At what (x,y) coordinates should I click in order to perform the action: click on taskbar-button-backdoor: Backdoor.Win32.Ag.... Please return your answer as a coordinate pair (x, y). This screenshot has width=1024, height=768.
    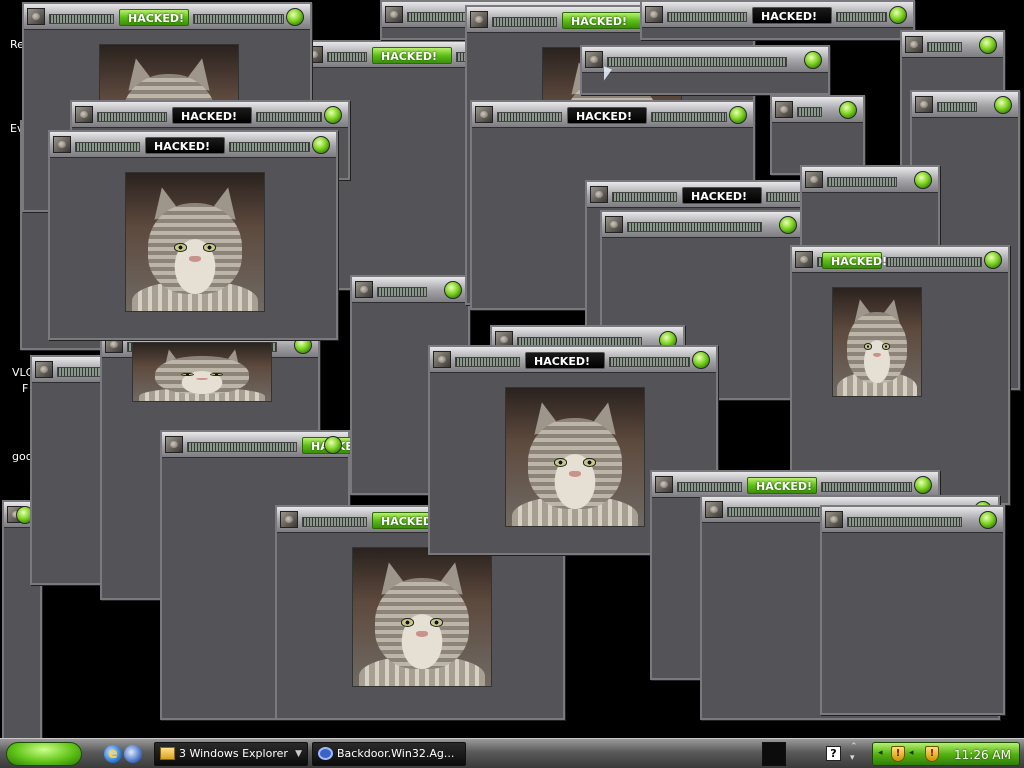
    Looking at the image, I should click on (389, 754).